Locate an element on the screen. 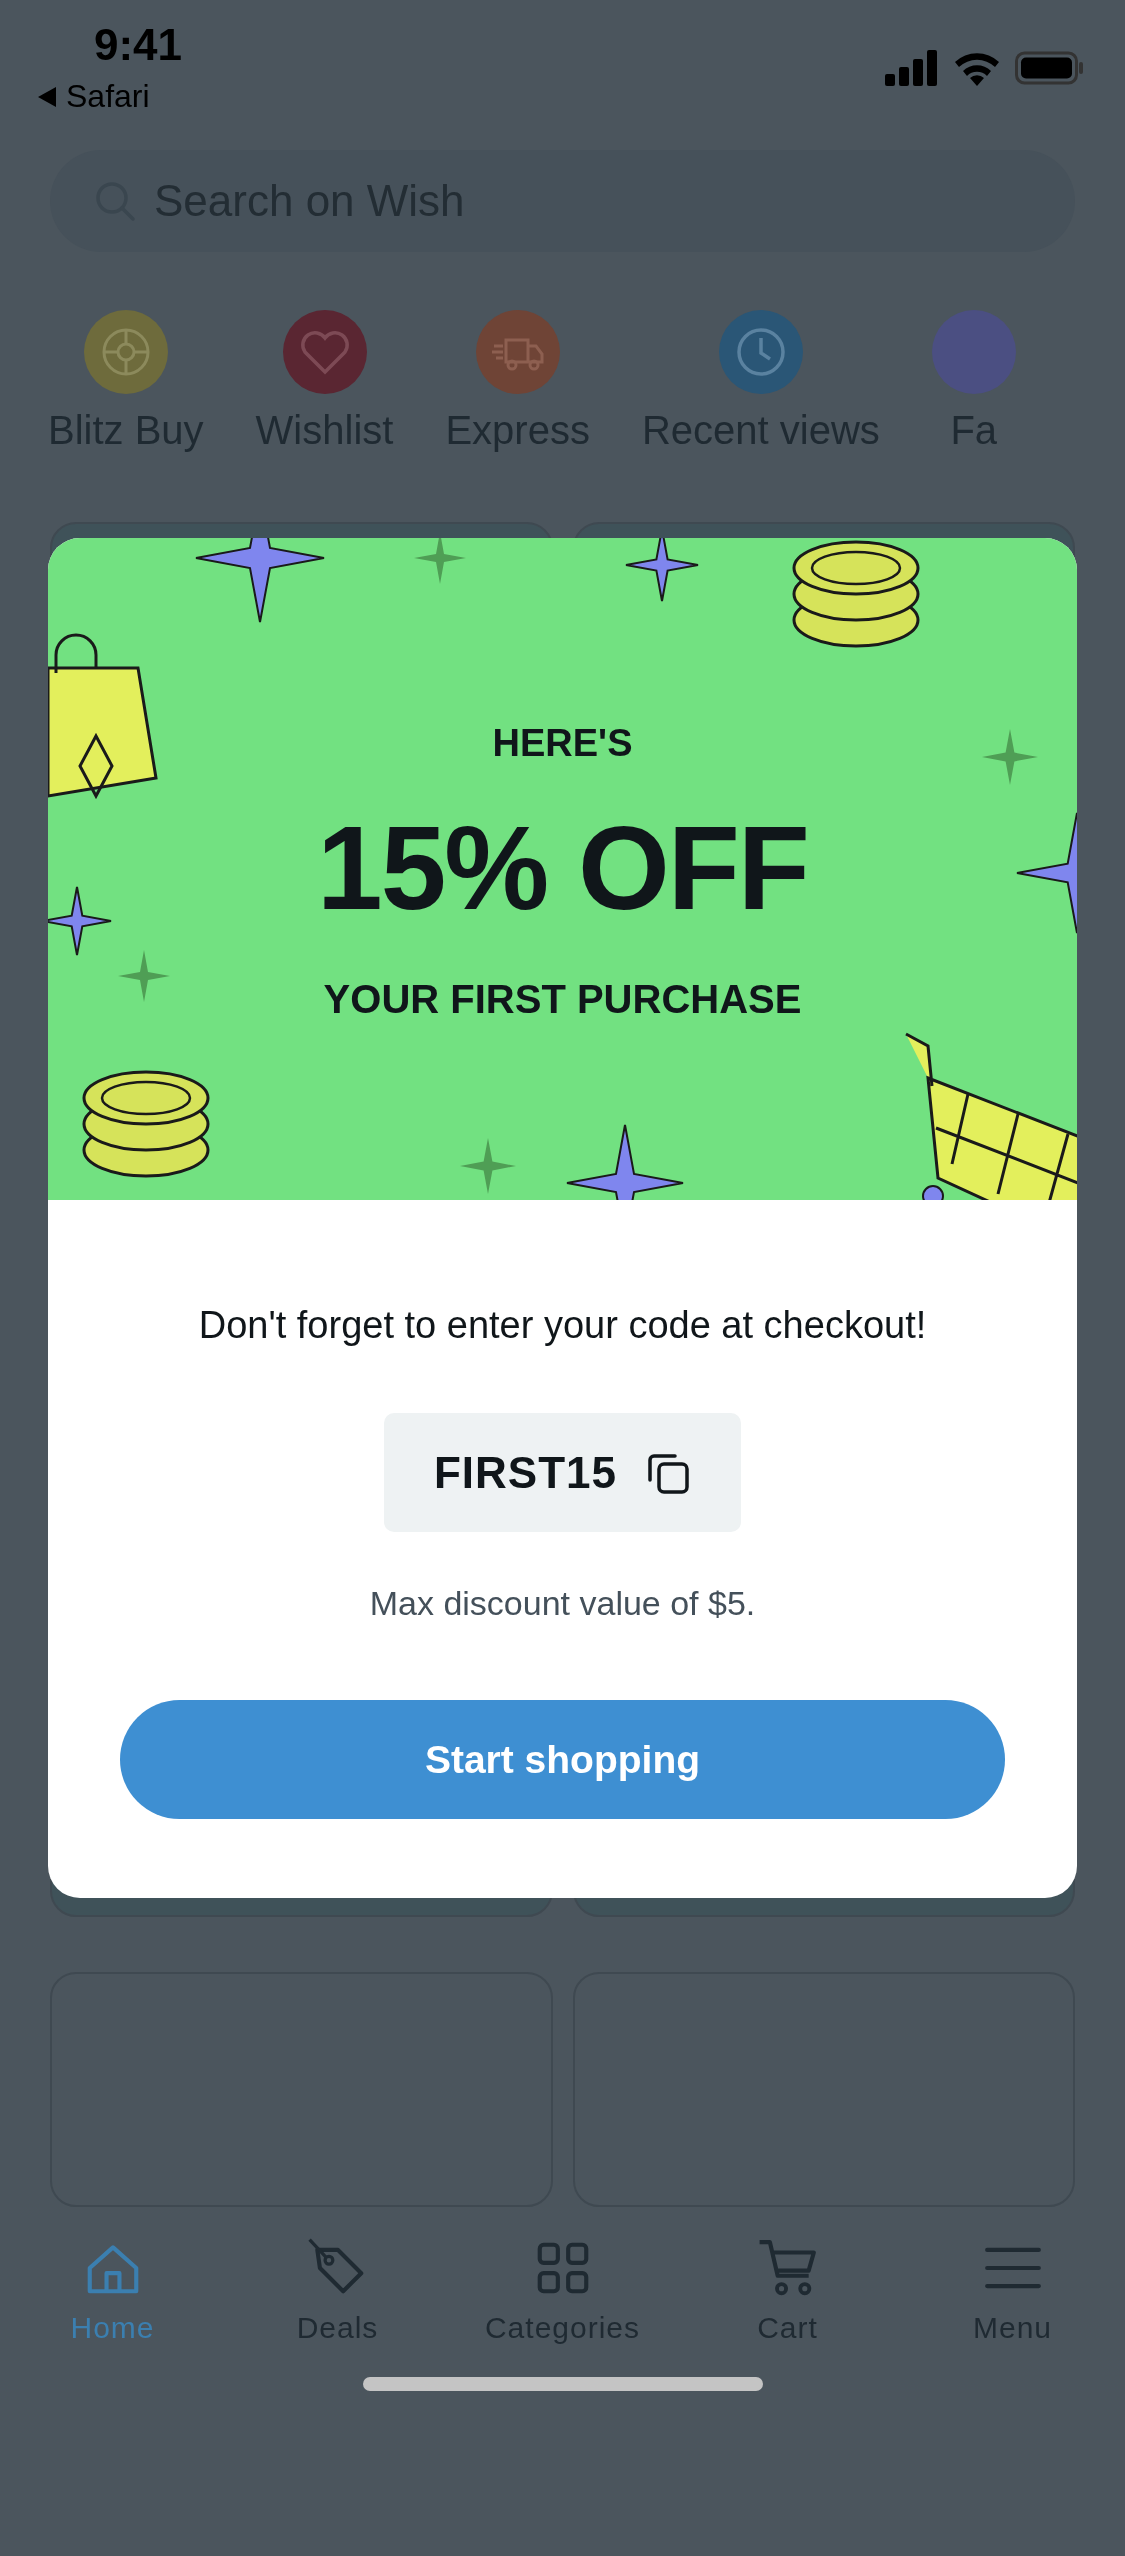 This screenshot has height=2556, width=1125. coupon-code-button: FIRST15 is located at coordinates (562, 1472).